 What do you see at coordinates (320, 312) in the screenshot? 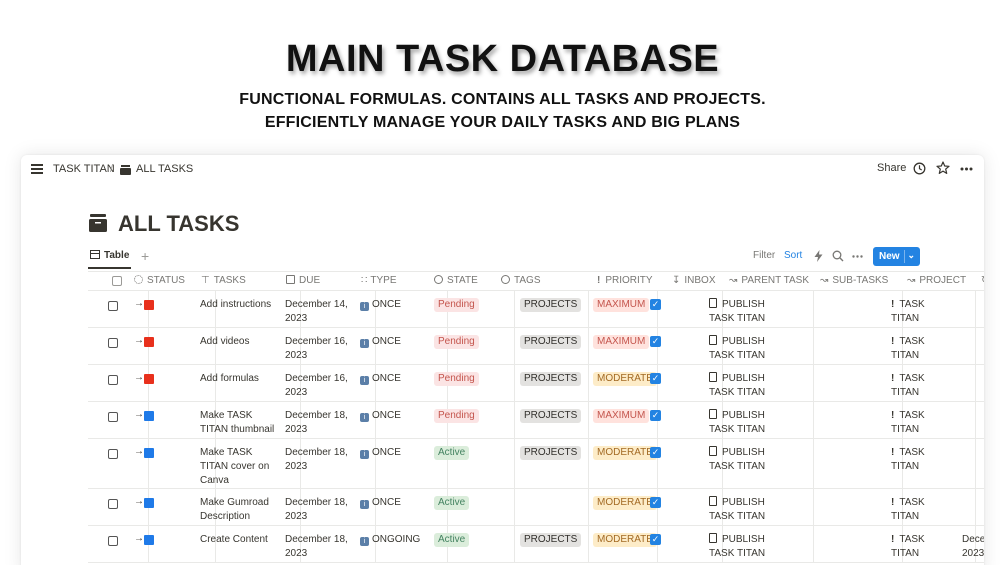
I see `due-date: December 14, 2023` at bounding box center [320, 312].